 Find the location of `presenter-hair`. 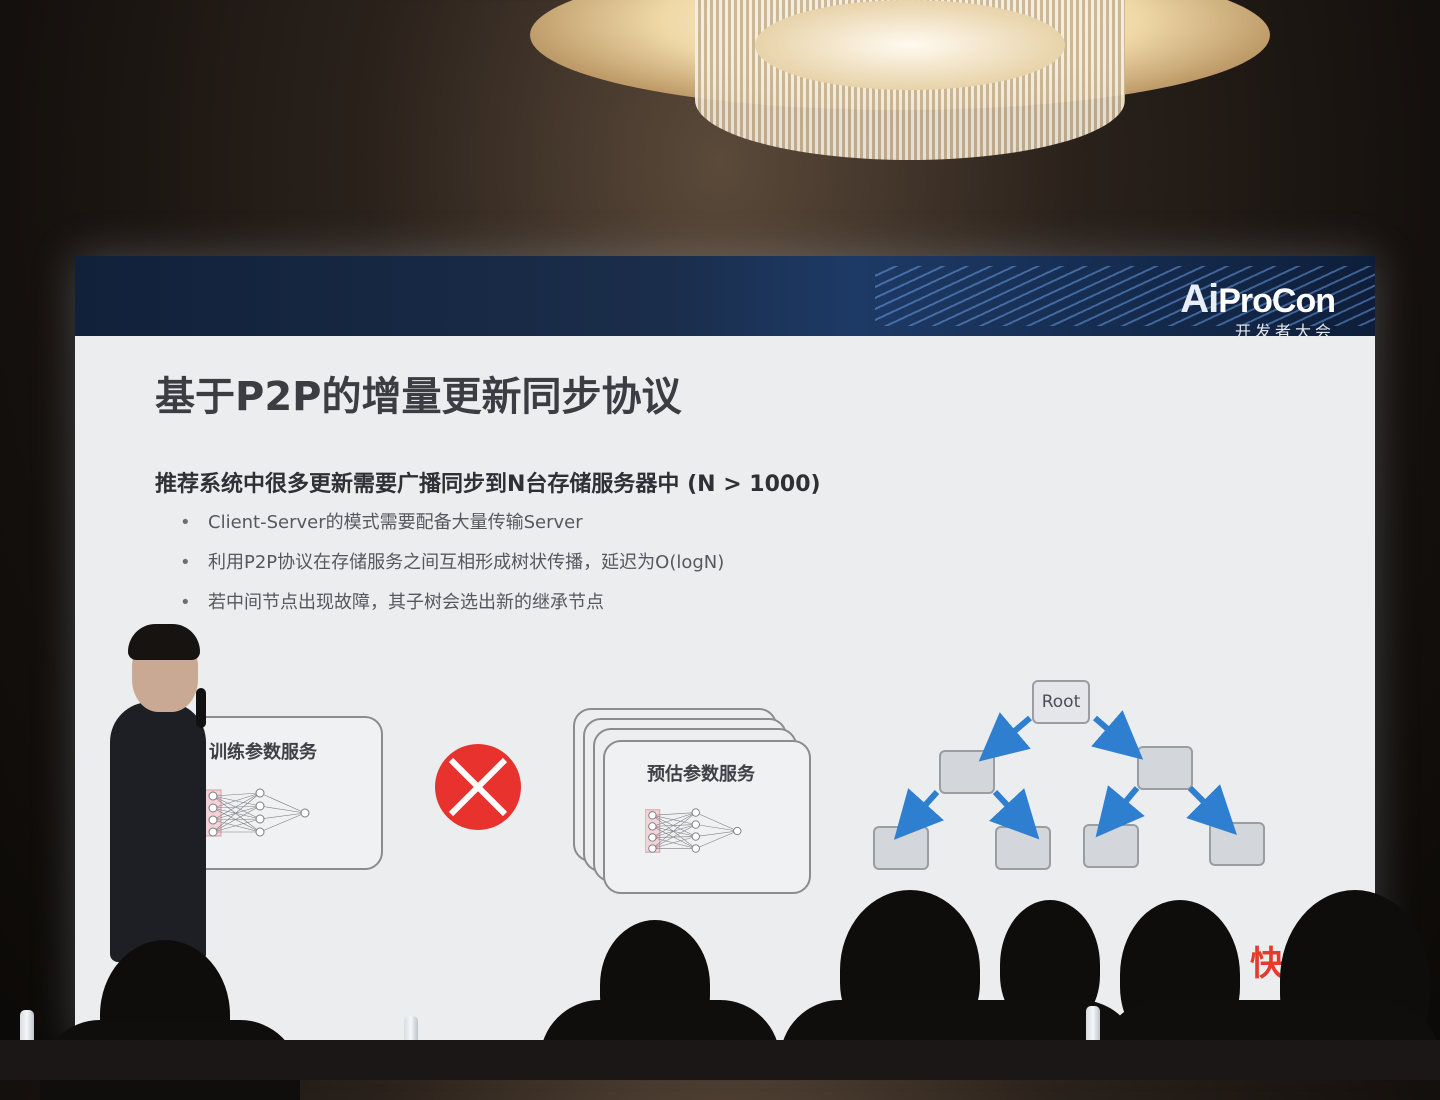

presenter-hair is located at coordinates (164, 642).